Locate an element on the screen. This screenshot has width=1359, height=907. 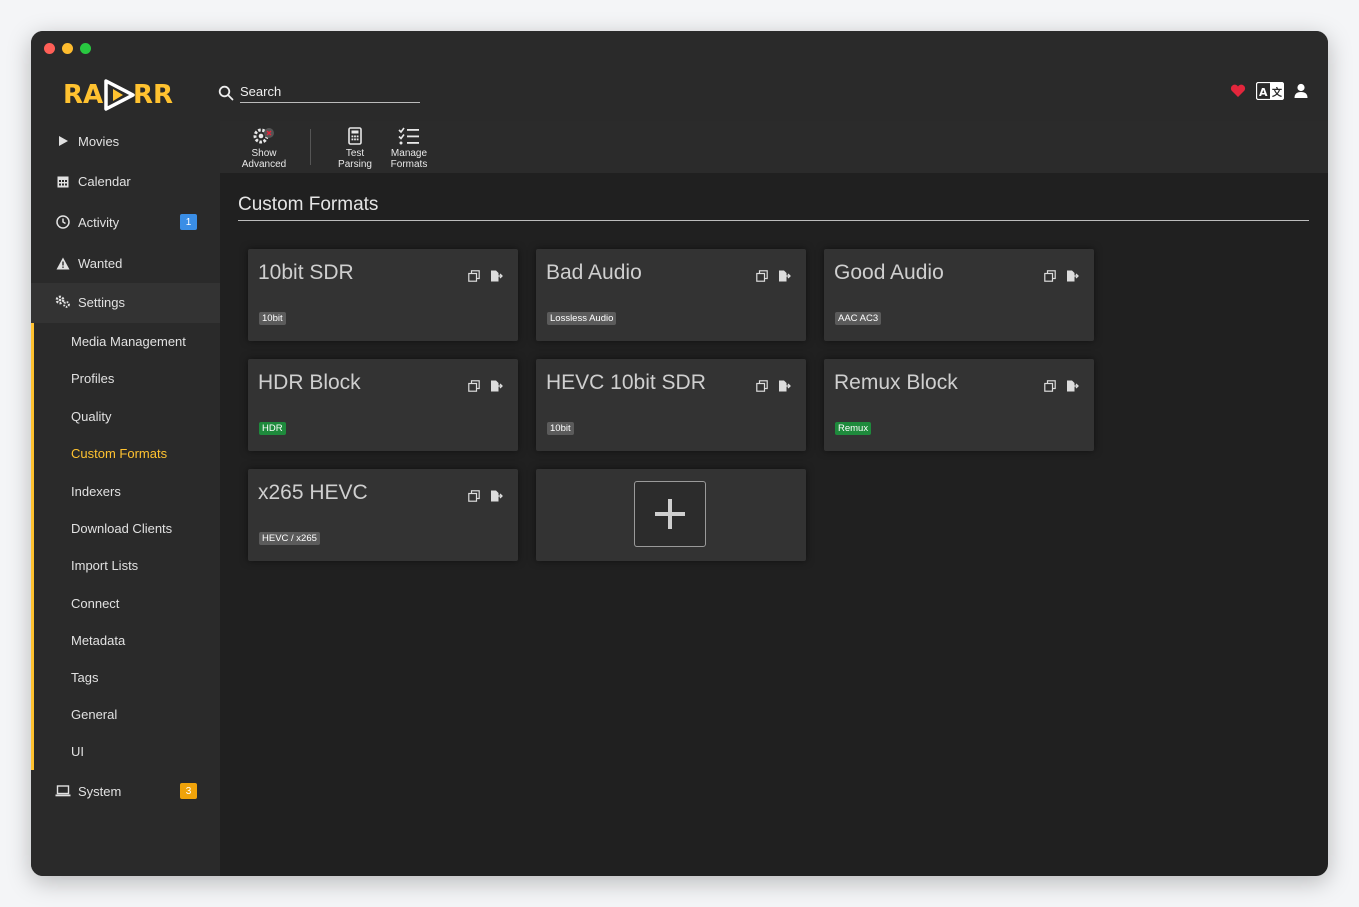
translate-icon: A 文 is located at coordinates (1270, 93).